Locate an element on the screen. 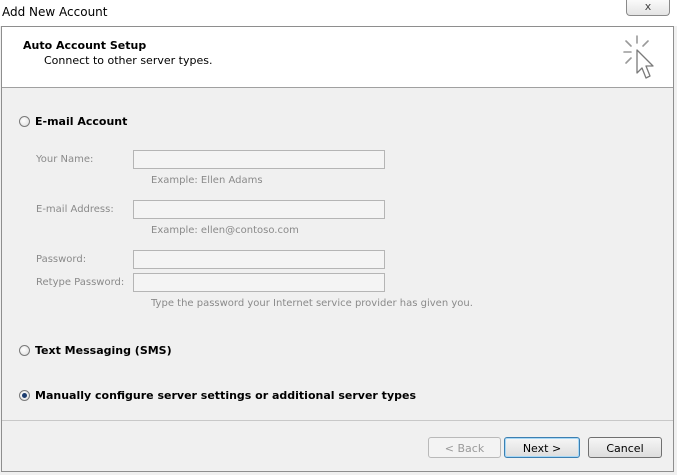 This screenshot has width=677, height=475. back-button: < Back is located at coordinates (464, 447).